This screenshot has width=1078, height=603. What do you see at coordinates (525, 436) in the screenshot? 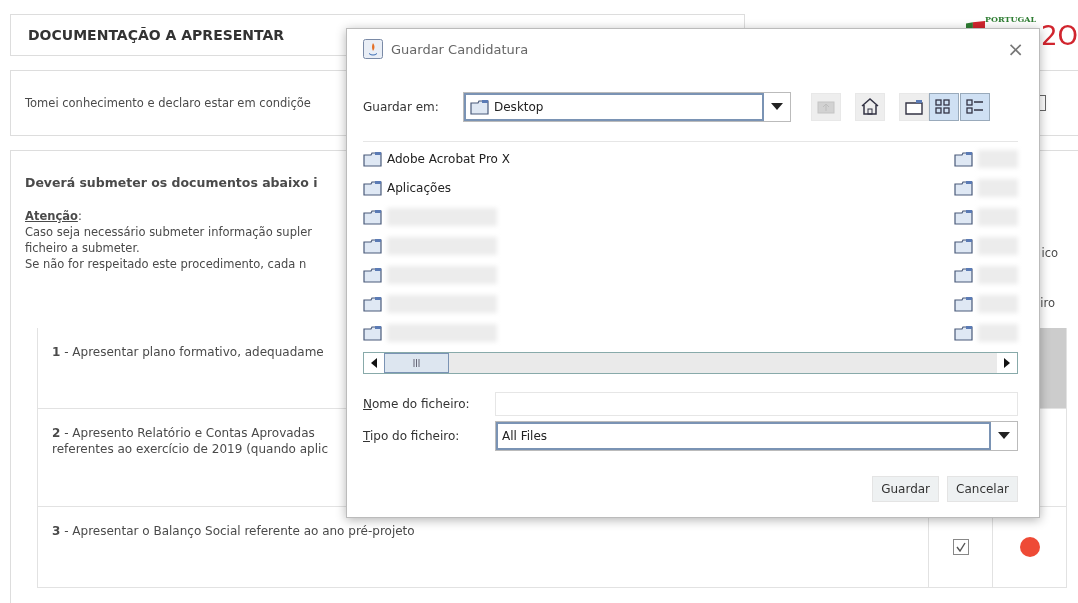
I see `dropdown-value: All Files` at bounding box center [525, 436].